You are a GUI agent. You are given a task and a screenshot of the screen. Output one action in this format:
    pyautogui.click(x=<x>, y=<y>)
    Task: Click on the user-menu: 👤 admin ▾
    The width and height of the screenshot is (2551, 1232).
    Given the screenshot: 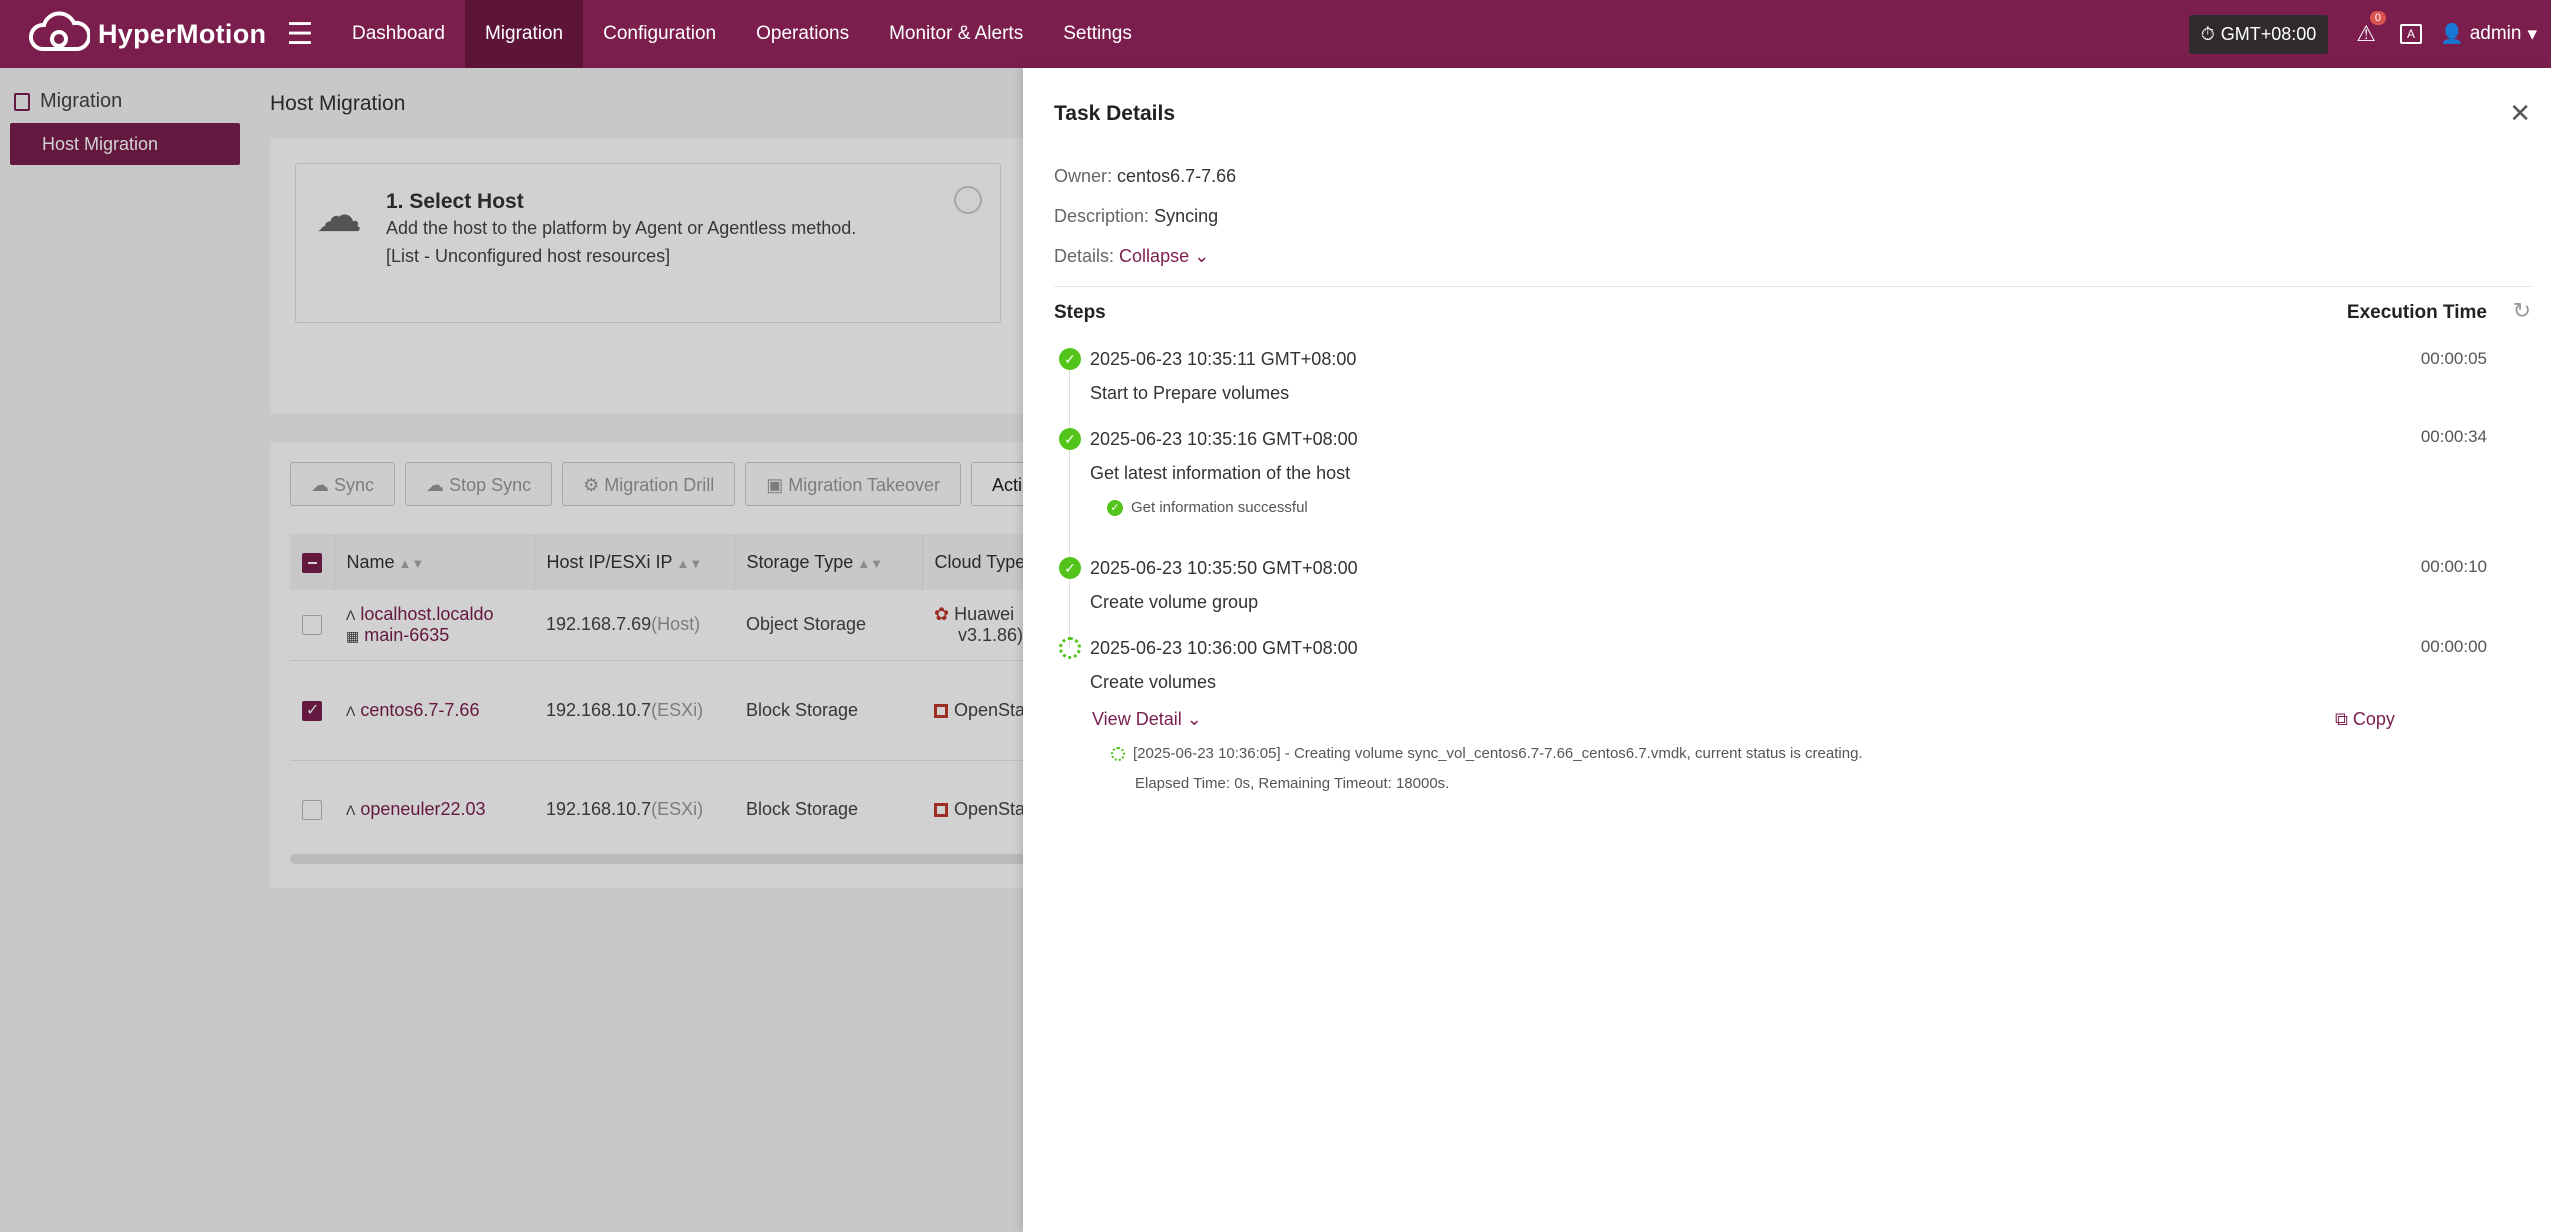 What is the action you would take?
    pyautogui.click(x=2488, y=34)
    